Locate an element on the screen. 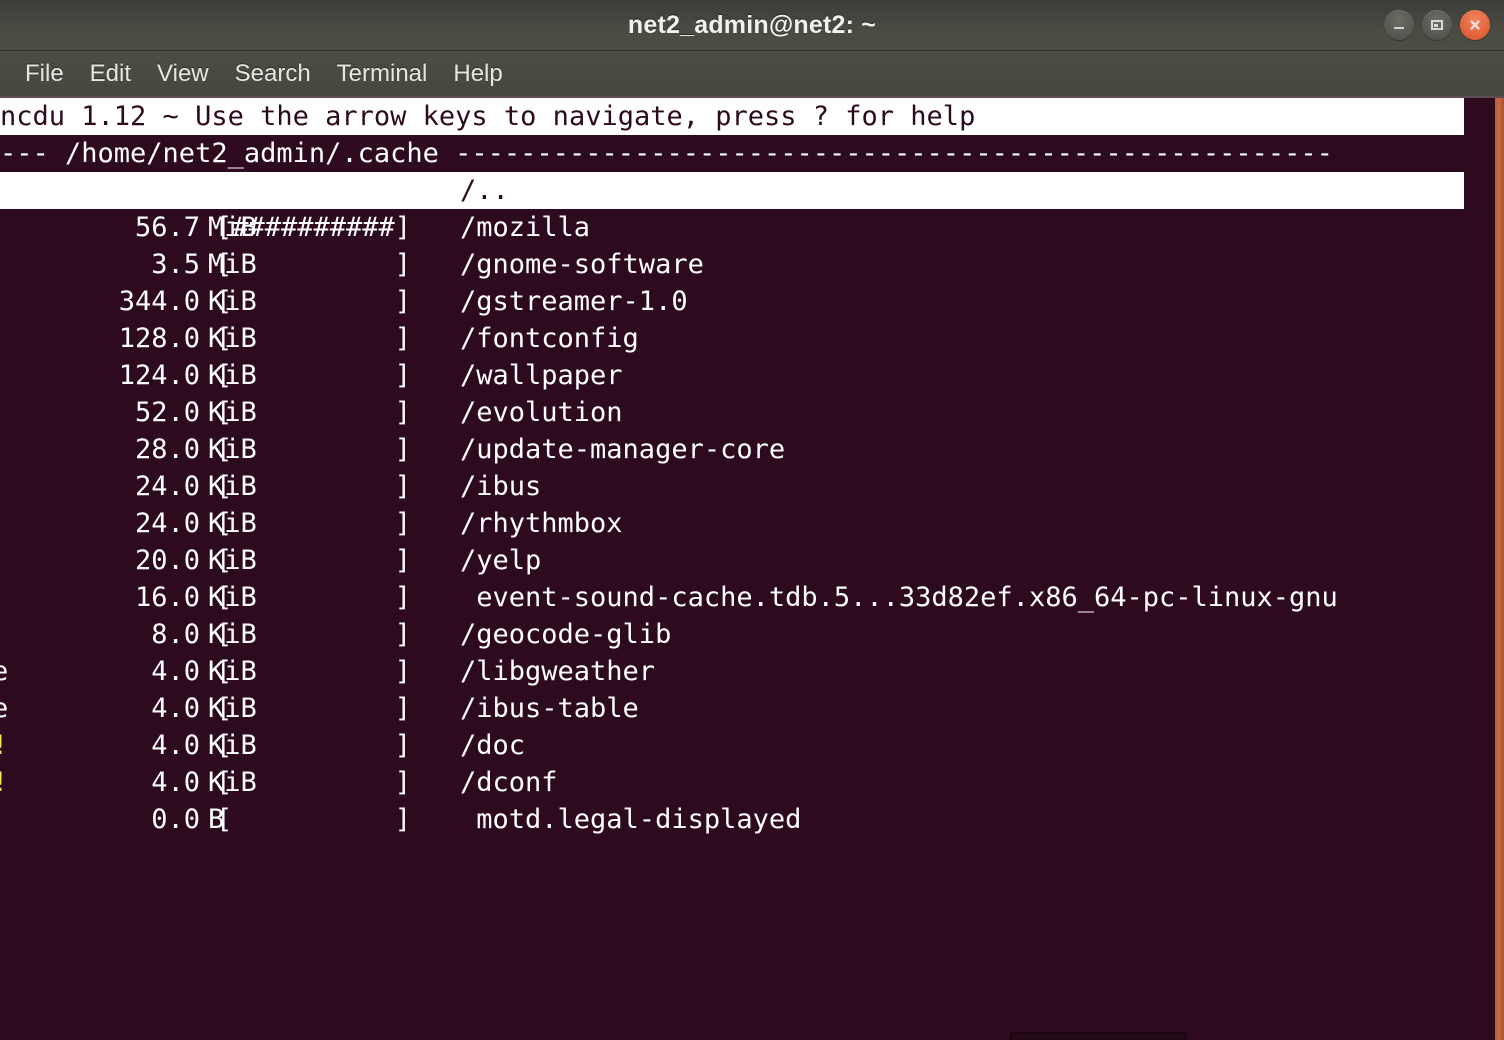 The height and width of the screenshot is (1040, 1504). menu-file: File is located at coordinates (44, 74).